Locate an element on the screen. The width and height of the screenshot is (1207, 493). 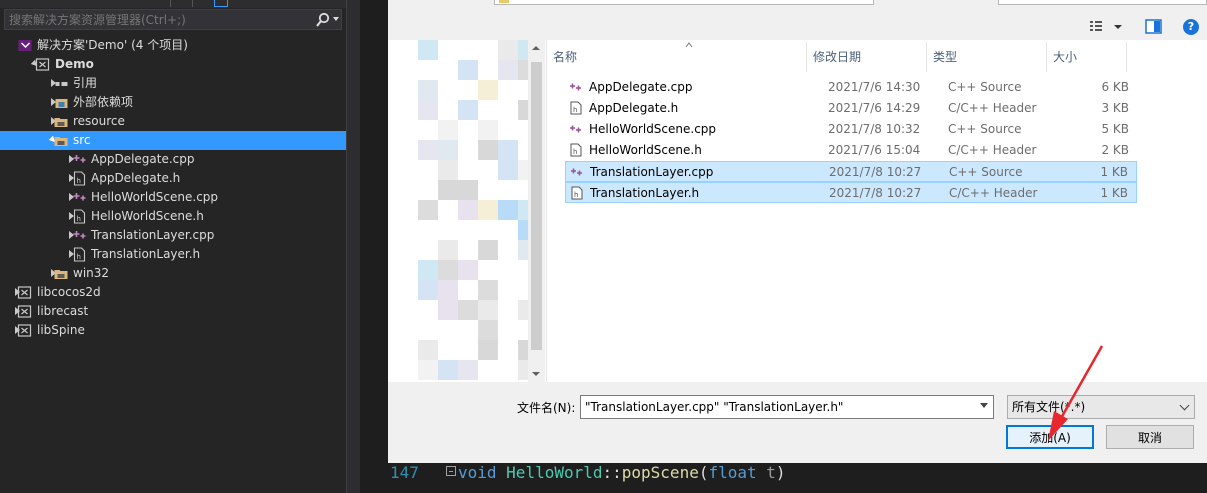
solution-icon is located at coordinates (25, 45).